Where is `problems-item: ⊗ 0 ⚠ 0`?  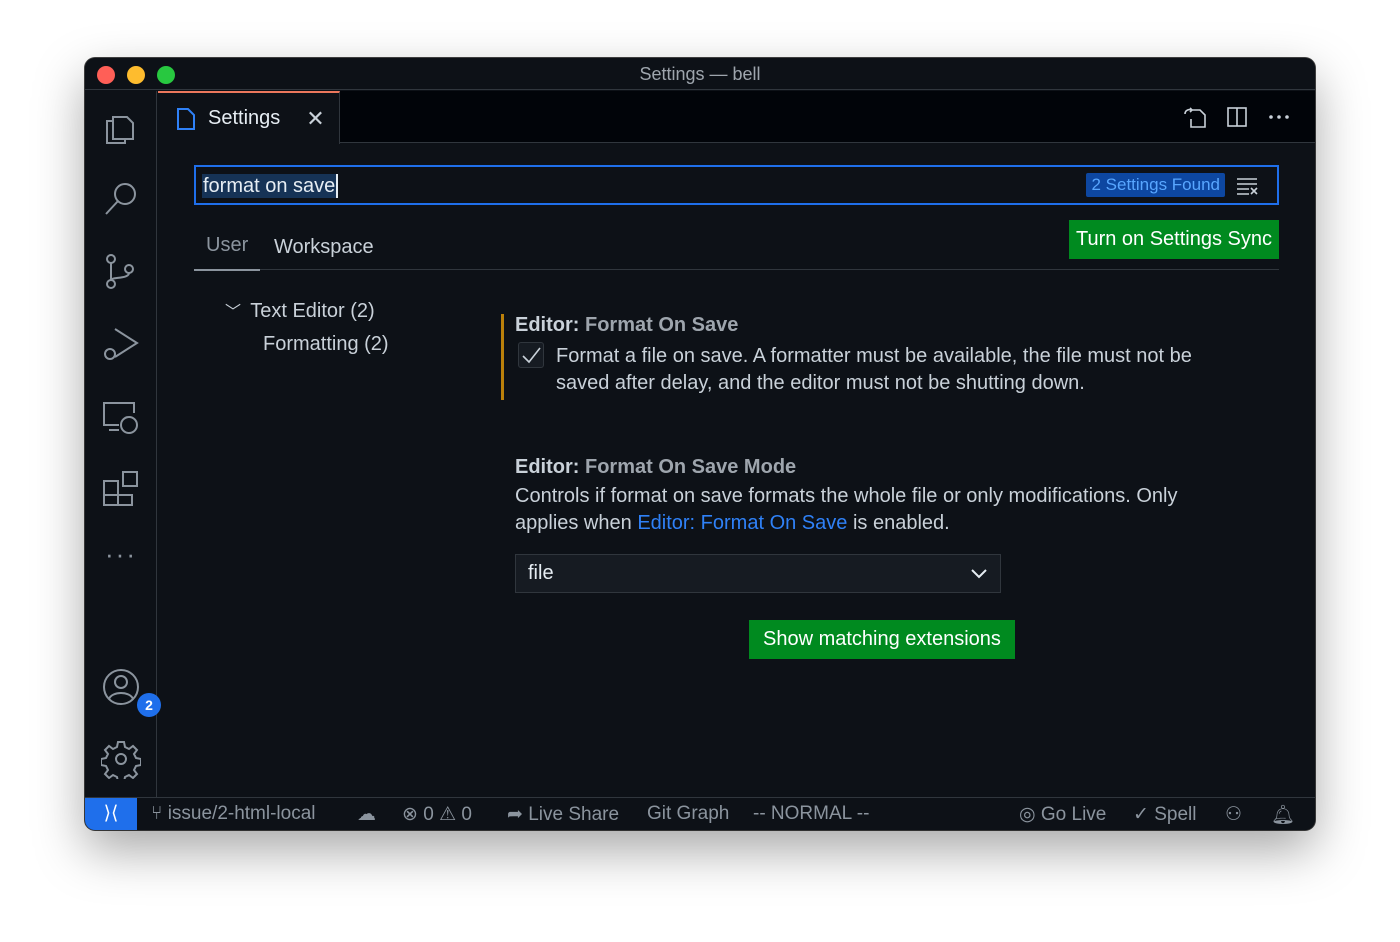
problems-item: ⊗ 0 ⚠ 0 is located at coordinates (437, 814).